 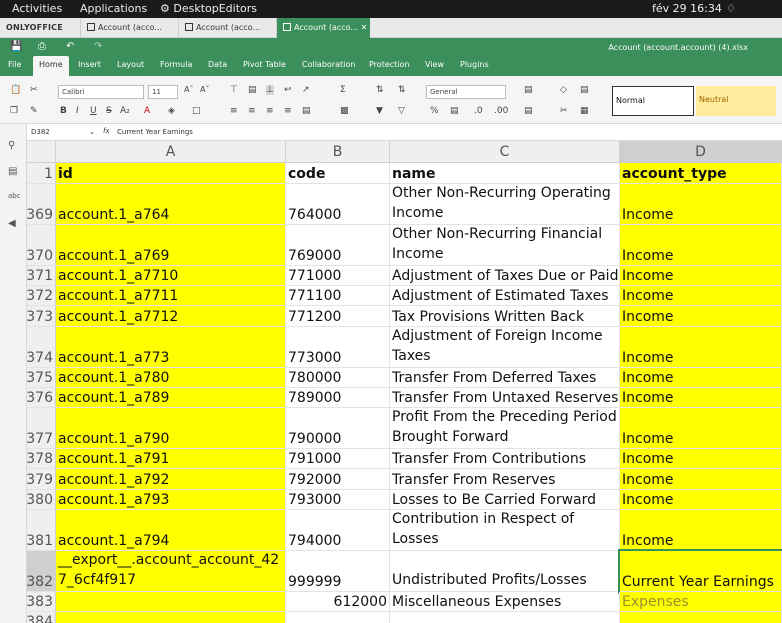 I want to click on table-cell: account.1_a791, so click(x=171, y=459).